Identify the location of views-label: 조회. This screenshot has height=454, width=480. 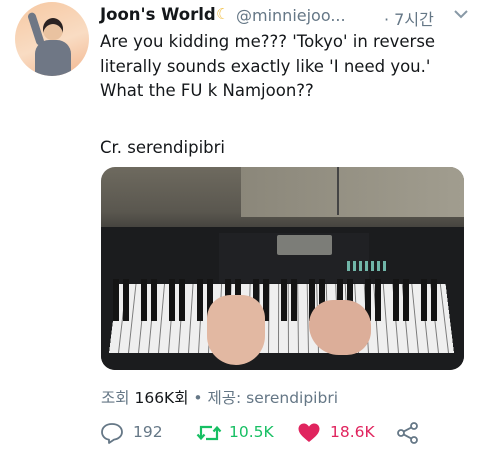
(115, 398).